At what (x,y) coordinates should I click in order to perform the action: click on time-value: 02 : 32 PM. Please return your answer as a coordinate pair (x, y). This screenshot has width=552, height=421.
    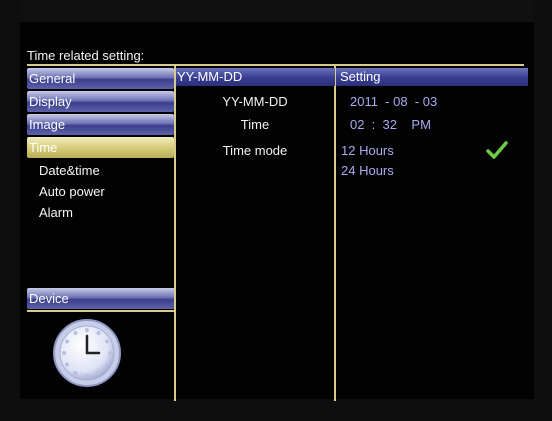
    Looking at the image, I should click on (390, 124).